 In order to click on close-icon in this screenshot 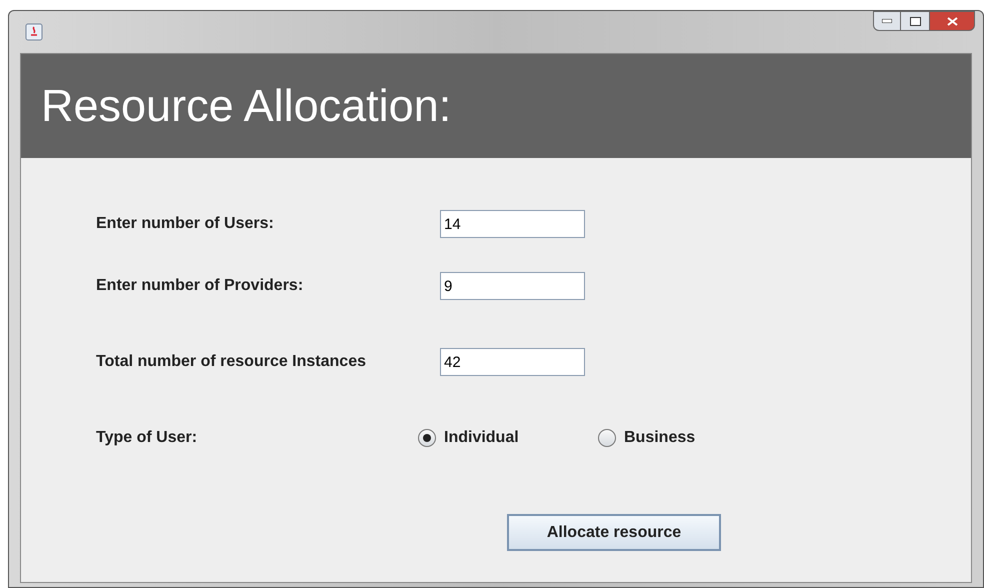, I will do `click(952, 21)`.